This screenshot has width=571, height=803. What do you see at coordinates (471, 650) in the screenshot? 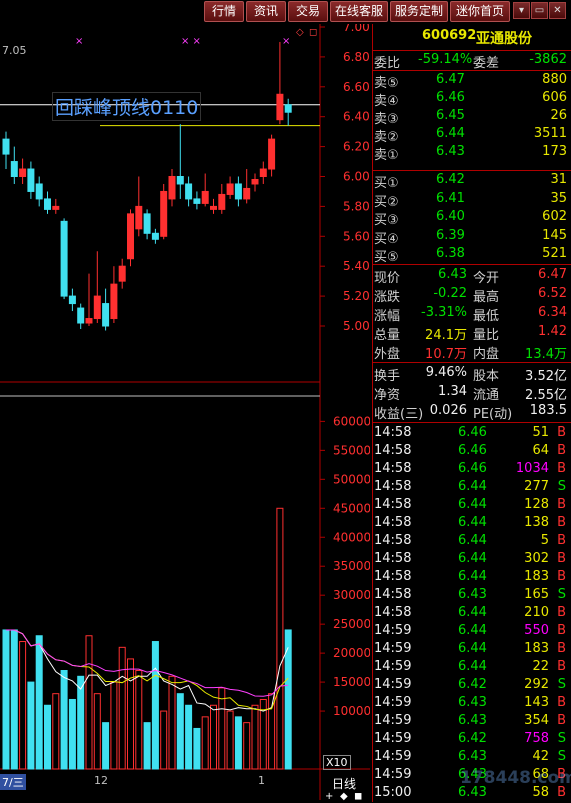
I see `tick-row: 14:59 6.44 183 B` at bounding box center [471, 650].